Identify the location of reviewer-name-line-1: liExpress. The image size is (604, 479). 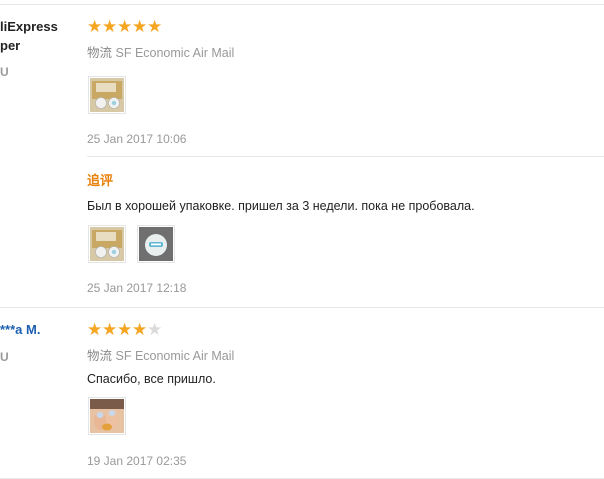
(29, 26).